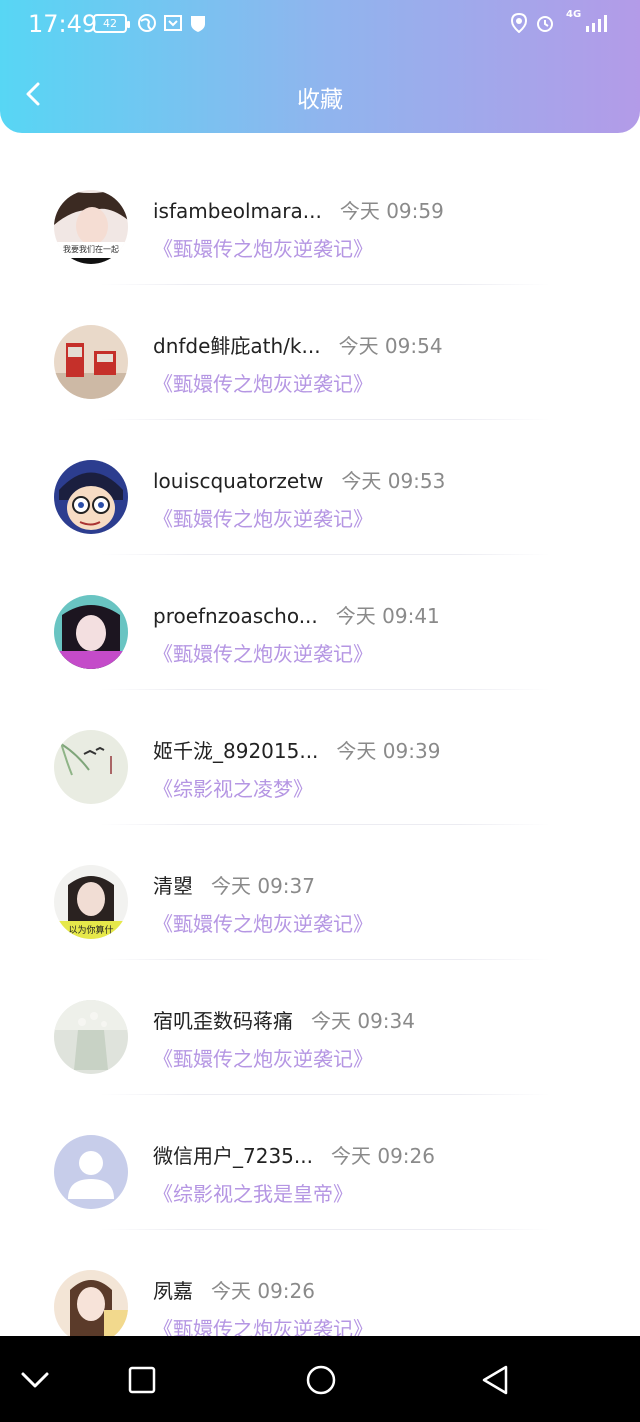 The image size is (640, 1422). I want to click on avatar: 我要我们在一起, so click(91, 227).